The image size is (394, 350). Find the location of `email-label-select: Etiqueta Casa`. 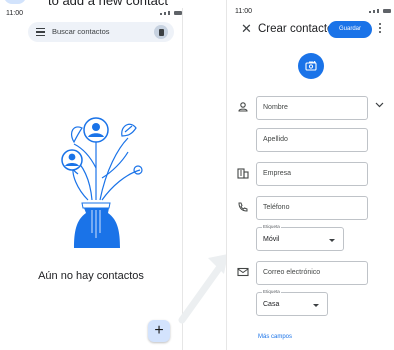

email-label-select: Etiqueta Casa is located at coordinates (292, 302).